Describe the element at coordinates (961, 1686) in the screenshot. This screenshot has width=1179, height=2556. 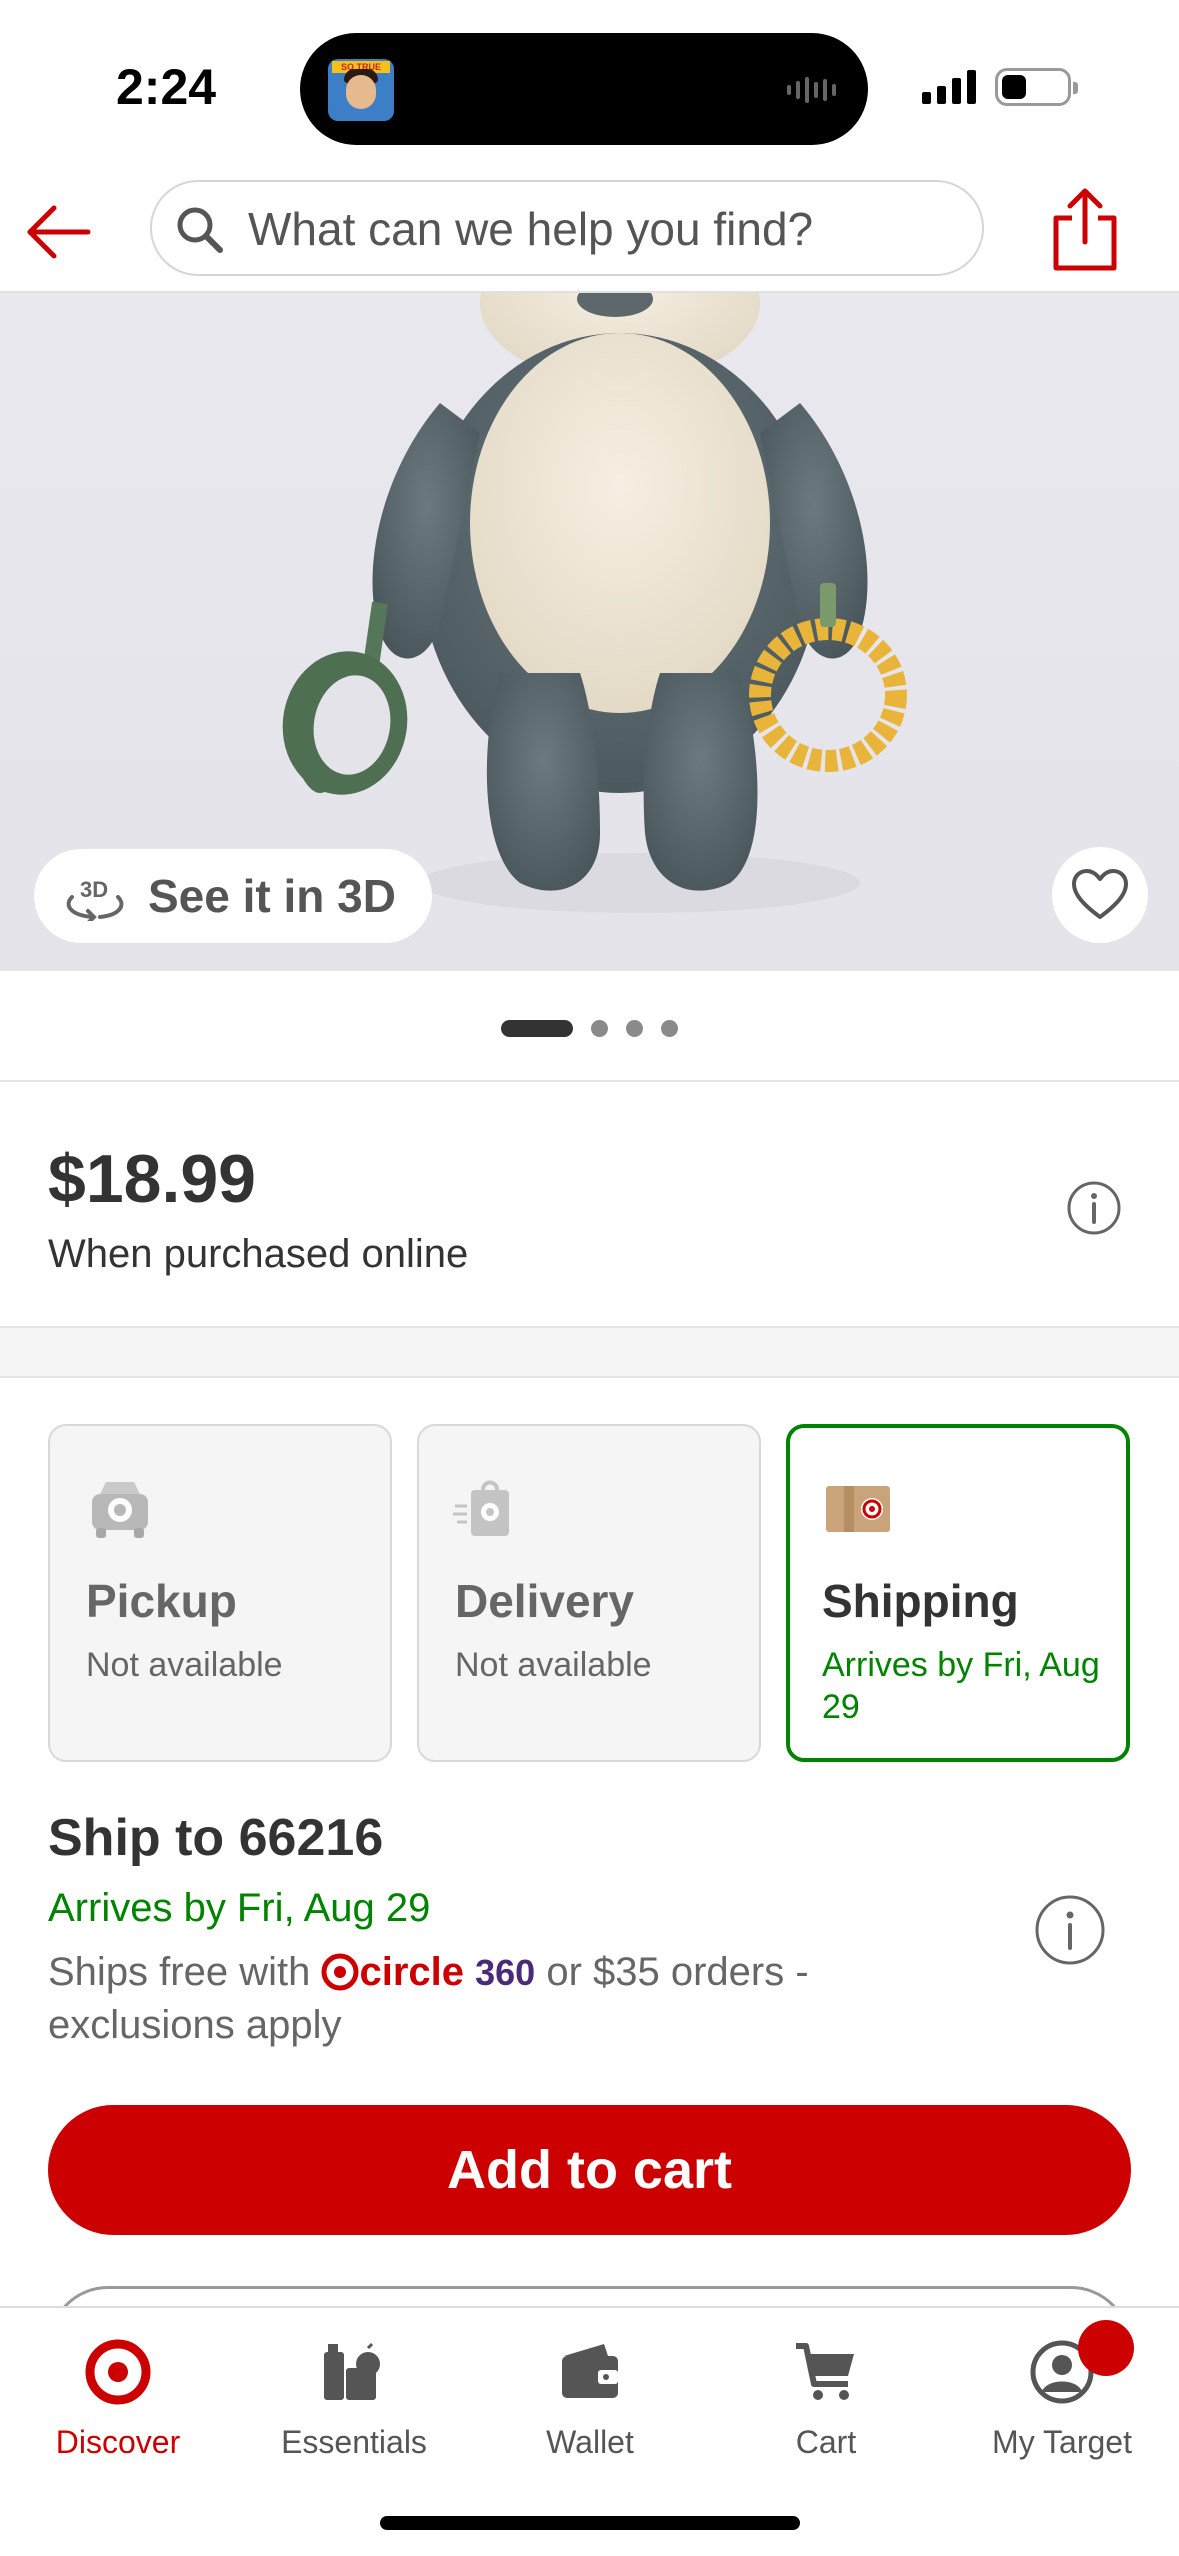
I see `fulfillment-status: Arrives by Fri, Aug 29` at that location.